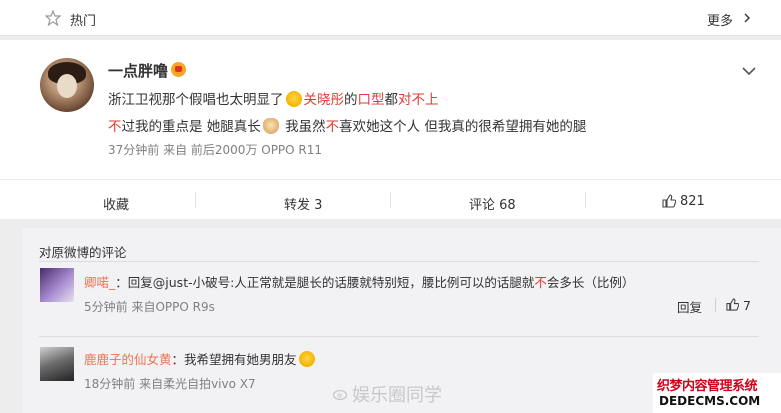 The image size is (781, 413). What do you see at coordinates (83, 21) in the screenshot?
I see `hot-label: 热门` at bounding box center [83, 21].